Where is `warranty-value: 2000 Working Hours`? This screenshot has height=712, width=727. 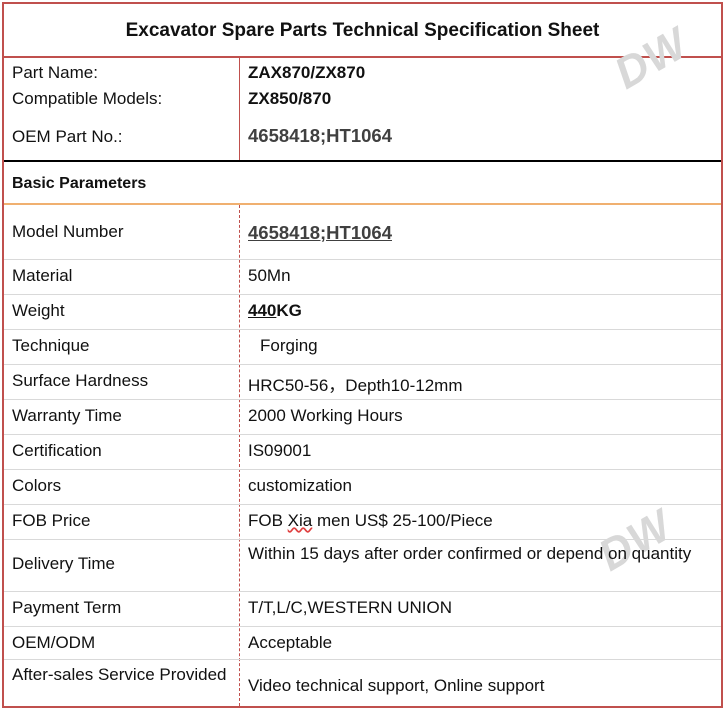 warranty-value: 2000 Working Hours is located at coordinates (325, 415).